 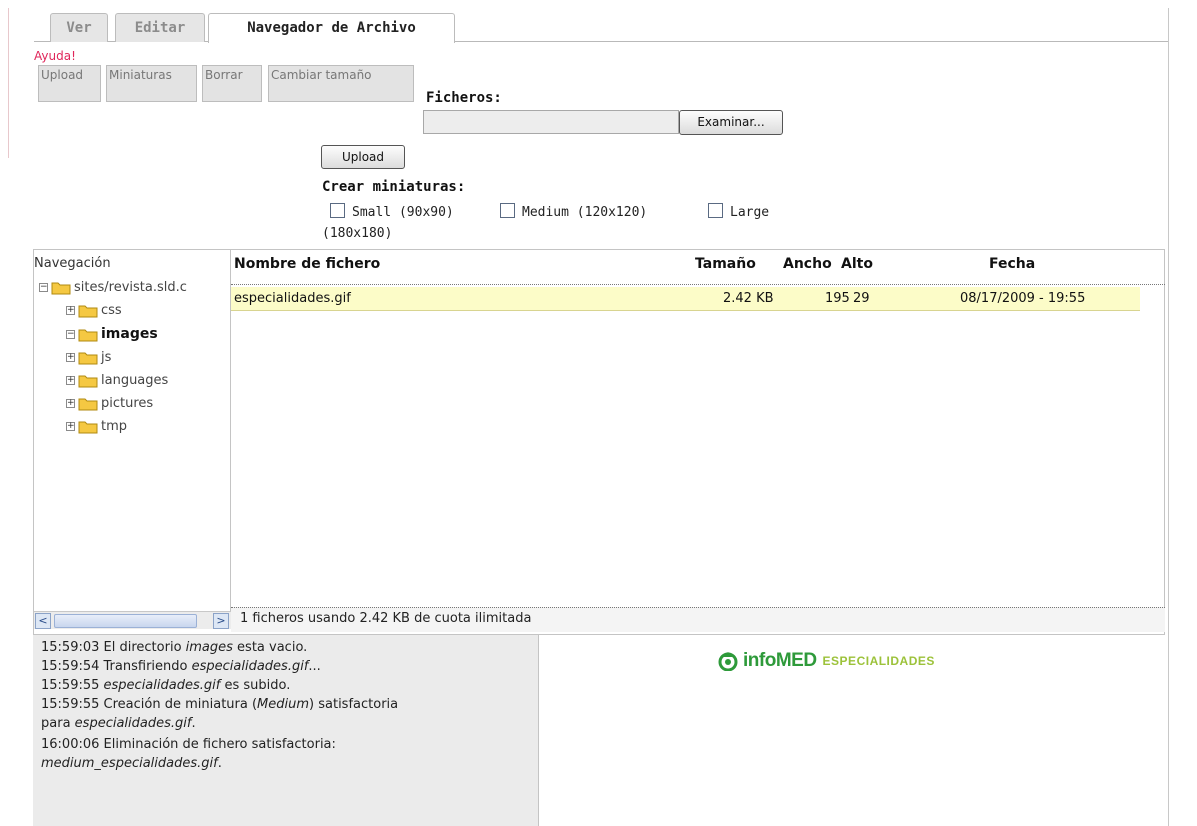 What do you see at coordinates (878, 661) in the screenshot?
I see `logo-subtitle: ESPECIALIDADES` at bounding box center [878, 661].